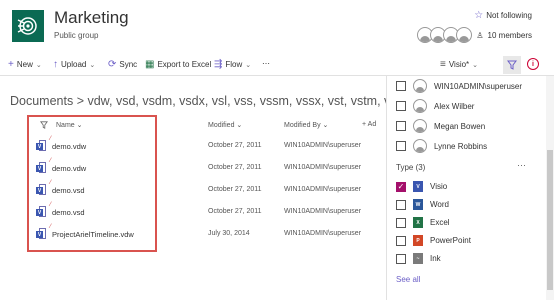  What do you see at coordinates (92, 183) in the screenshot?
I see `highlight-box` at bounding box center [92, 183].